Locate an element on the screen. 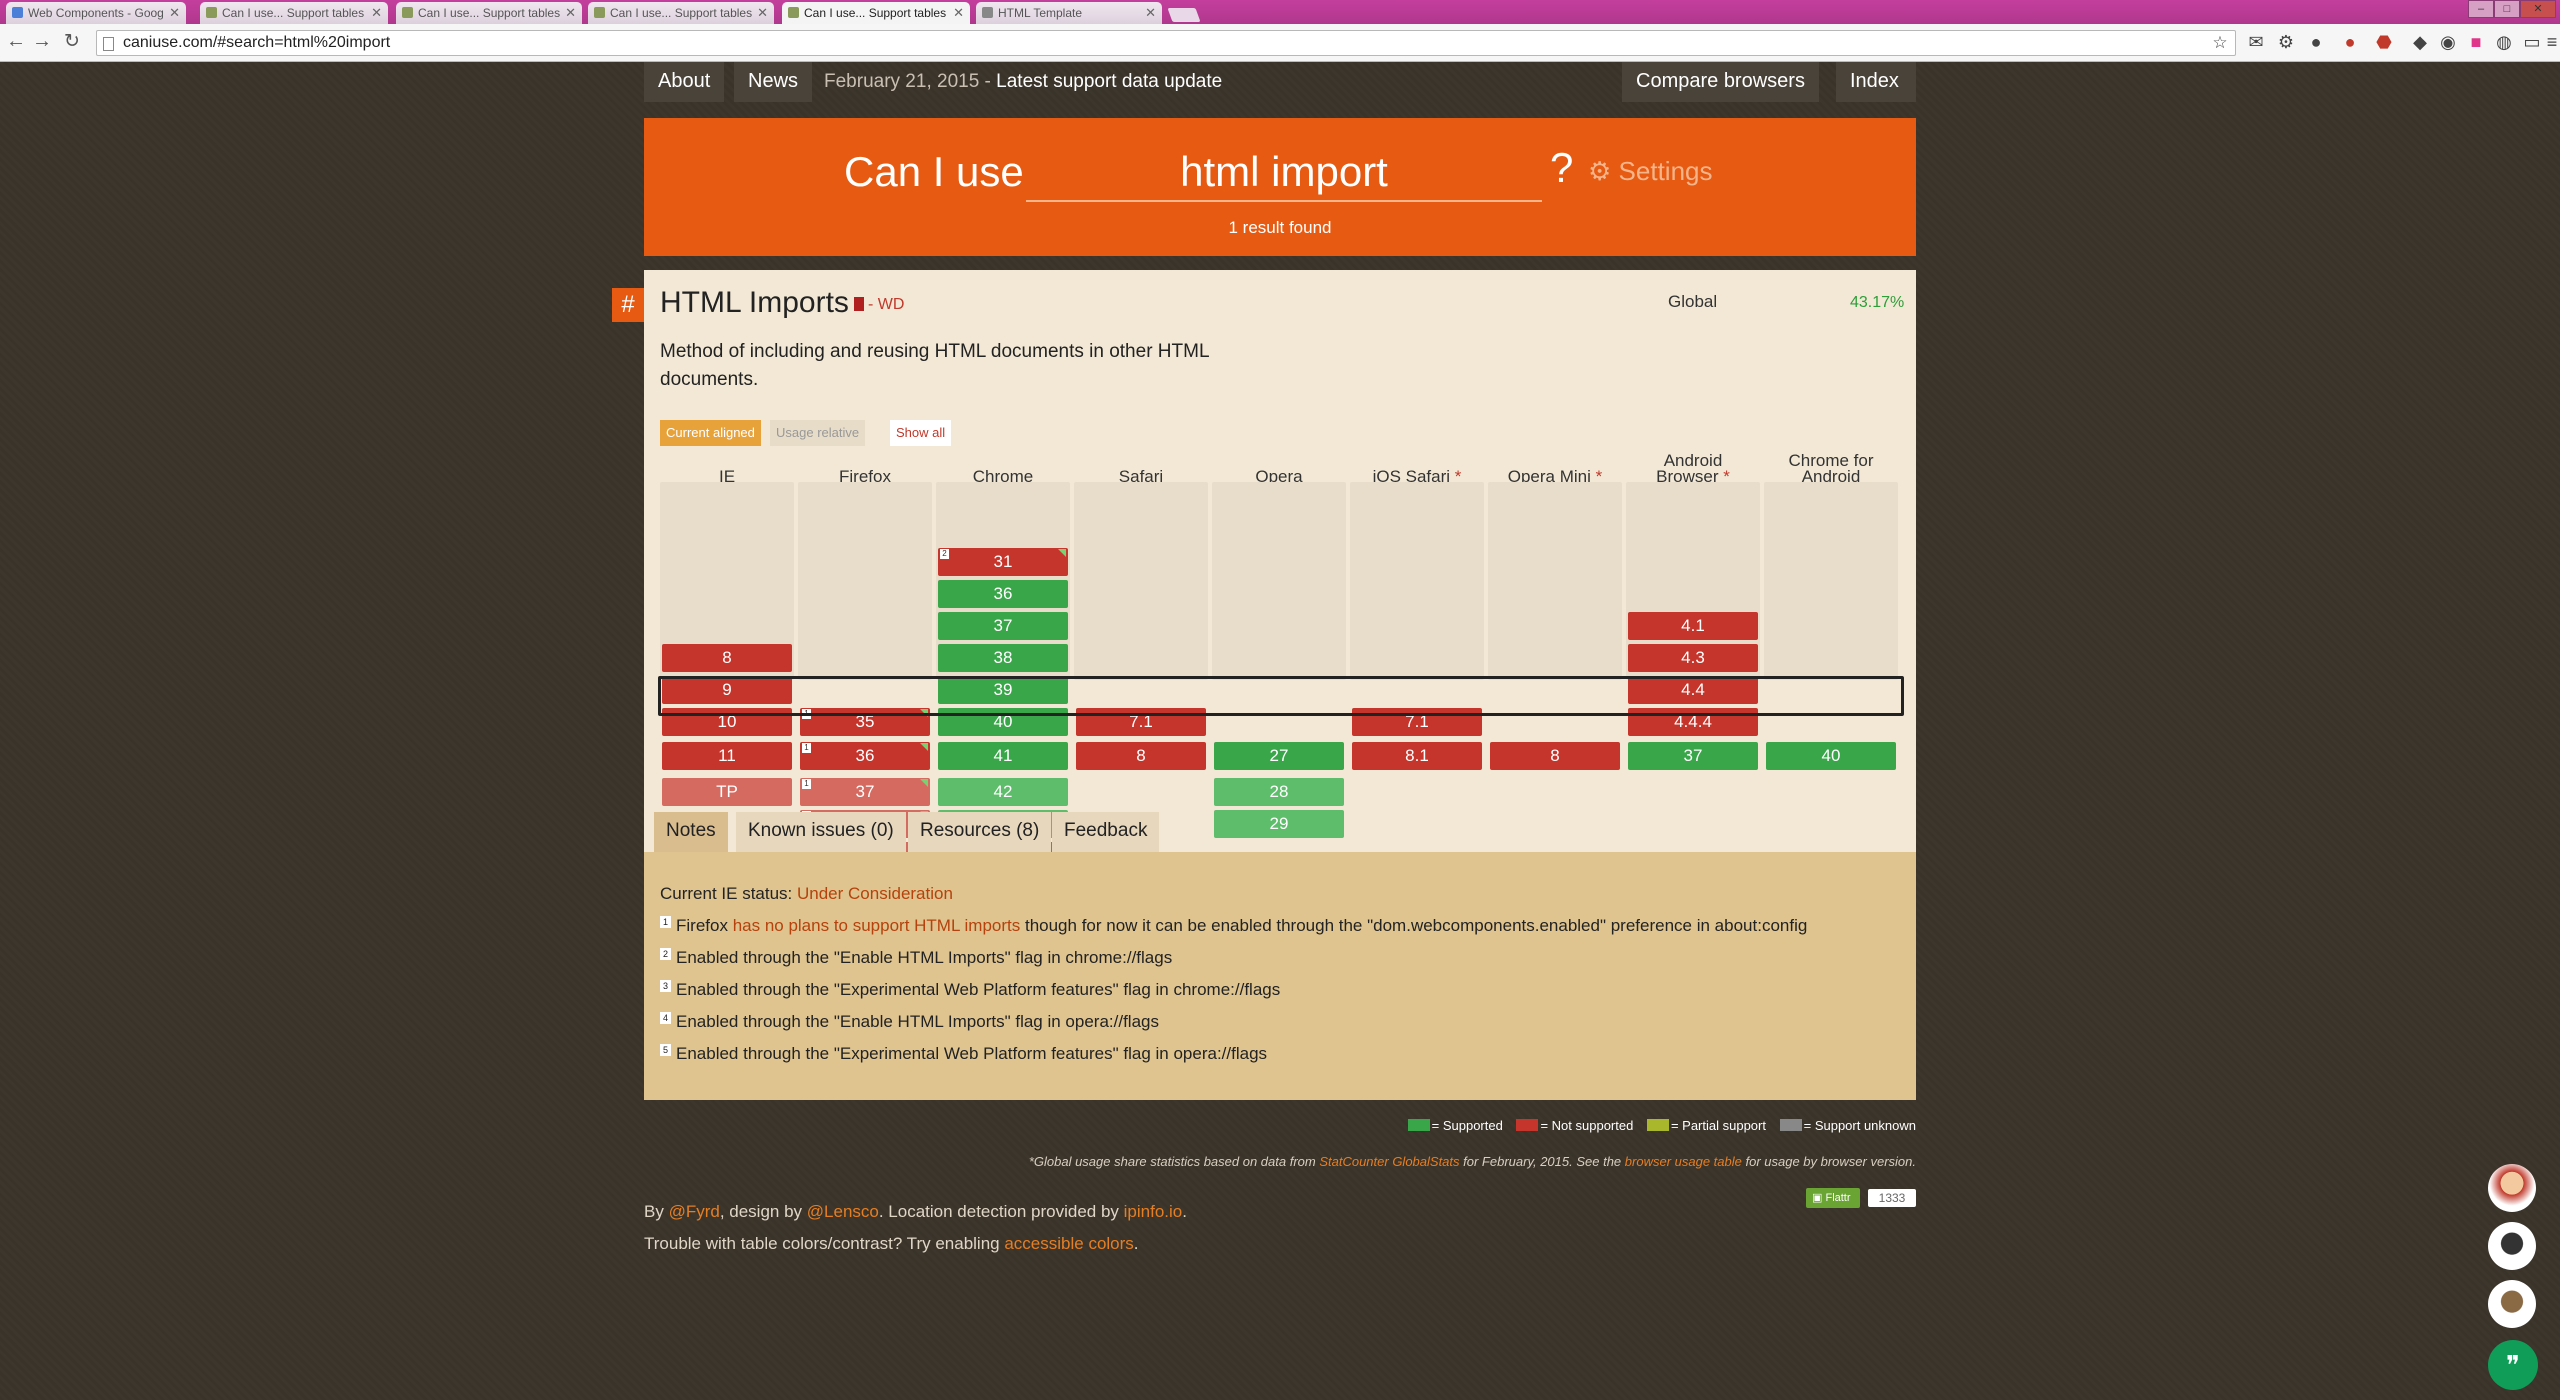 Image resolution: width=2560 pixels, height=1400 pixels. version-cell: 42 is located at coordinates (1003, 792).